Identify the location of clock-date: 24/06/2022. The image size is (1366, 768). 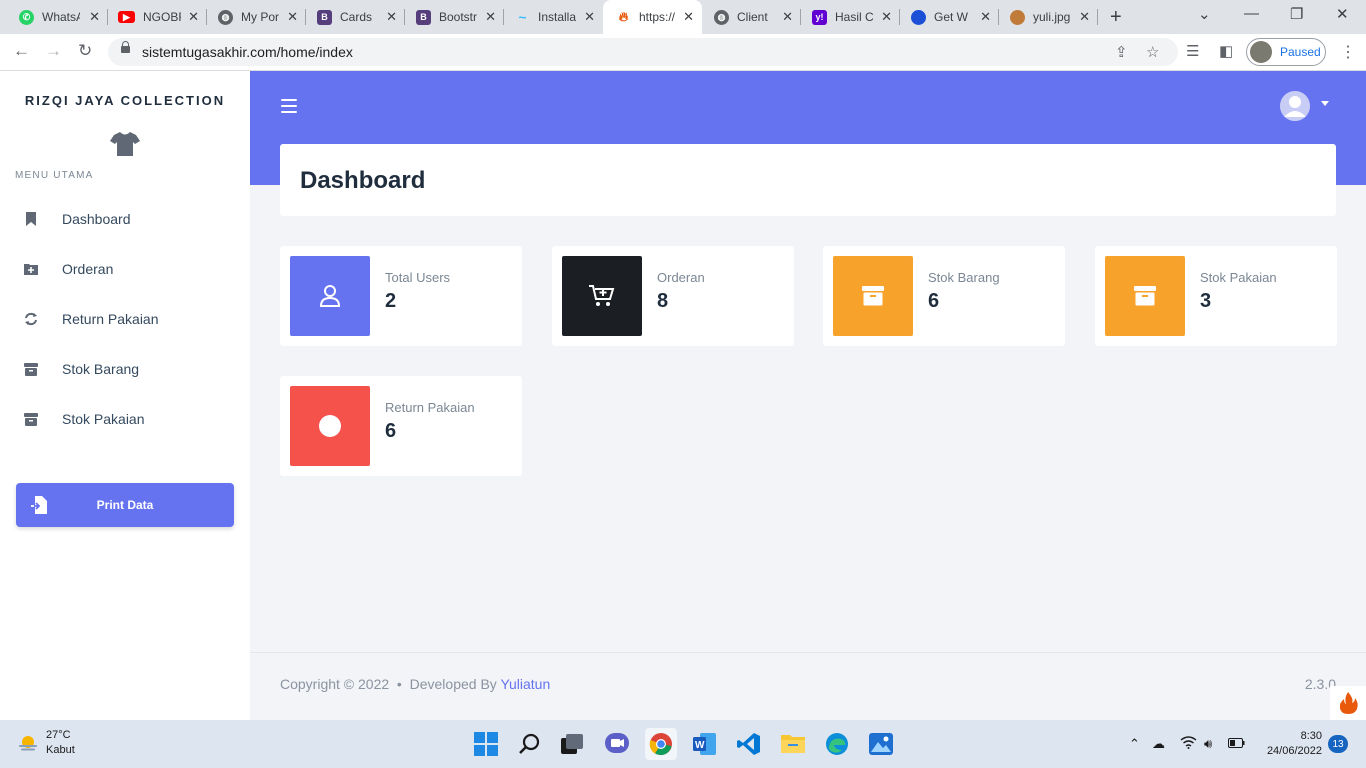
(1294, 751).